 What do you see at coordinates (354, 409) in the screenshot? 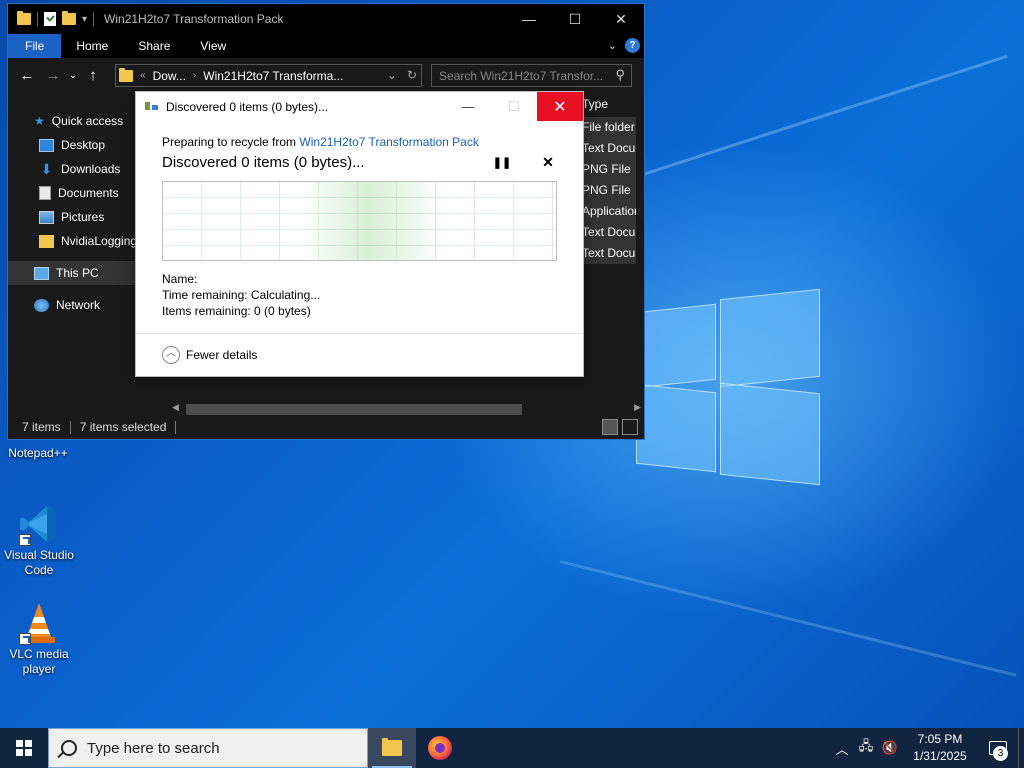
I see `scrollbar-thumb` at bounding box center [354, 409].